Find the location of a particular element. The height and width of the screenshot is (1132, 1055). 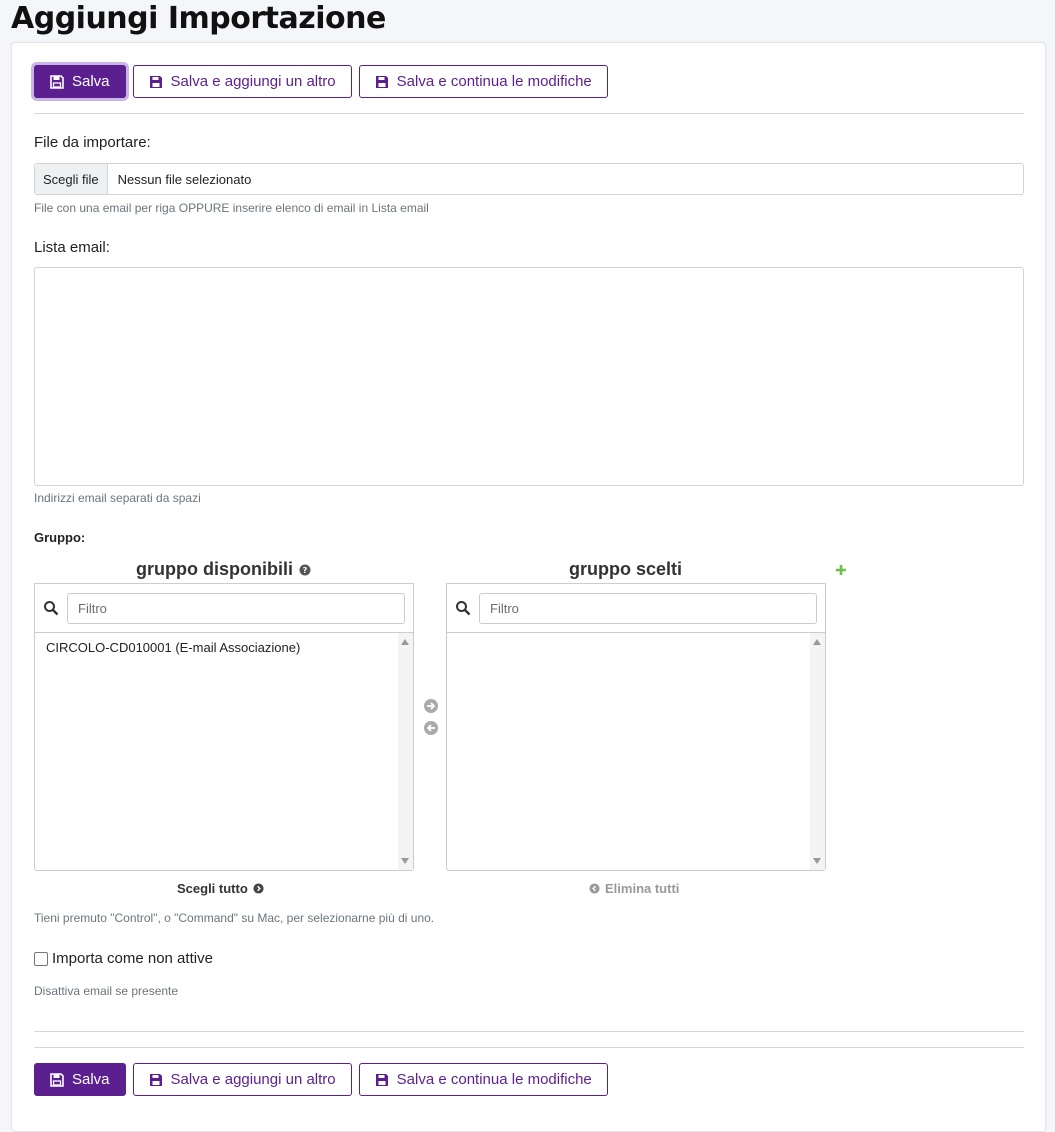

file-label: File da importare: is located at coordinates (92, 142).